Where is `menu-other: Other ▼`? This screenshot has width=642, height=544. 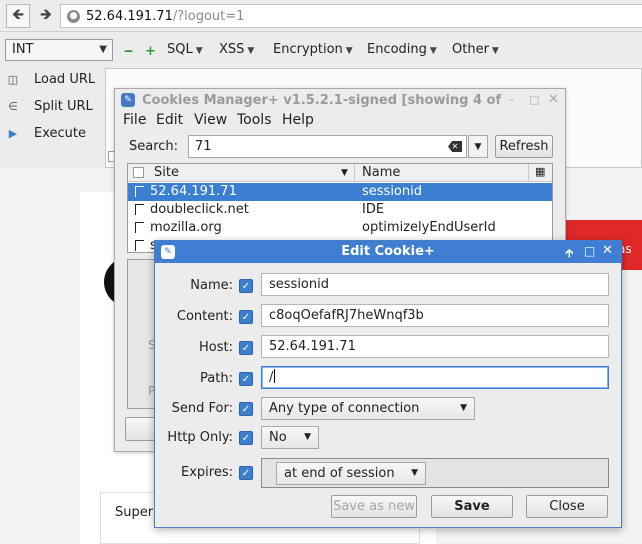
menu-other: Other ▼ is located at coordinates (475, 49).